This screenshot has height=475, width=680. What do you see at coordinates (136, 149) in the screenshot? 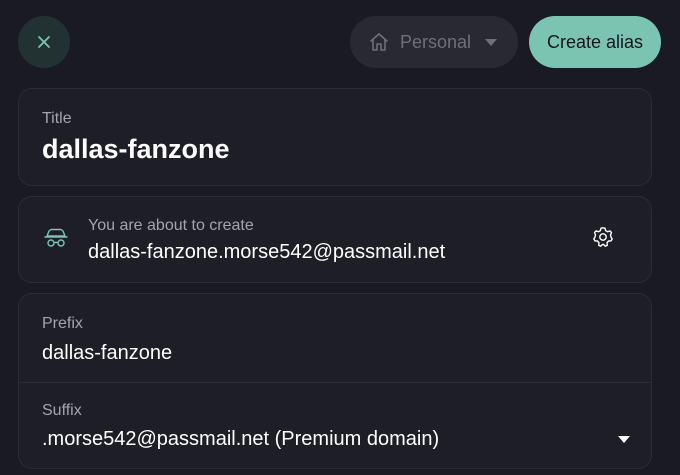
I see `title-value: dallas-fanzone` at bounding box center [136, 149].